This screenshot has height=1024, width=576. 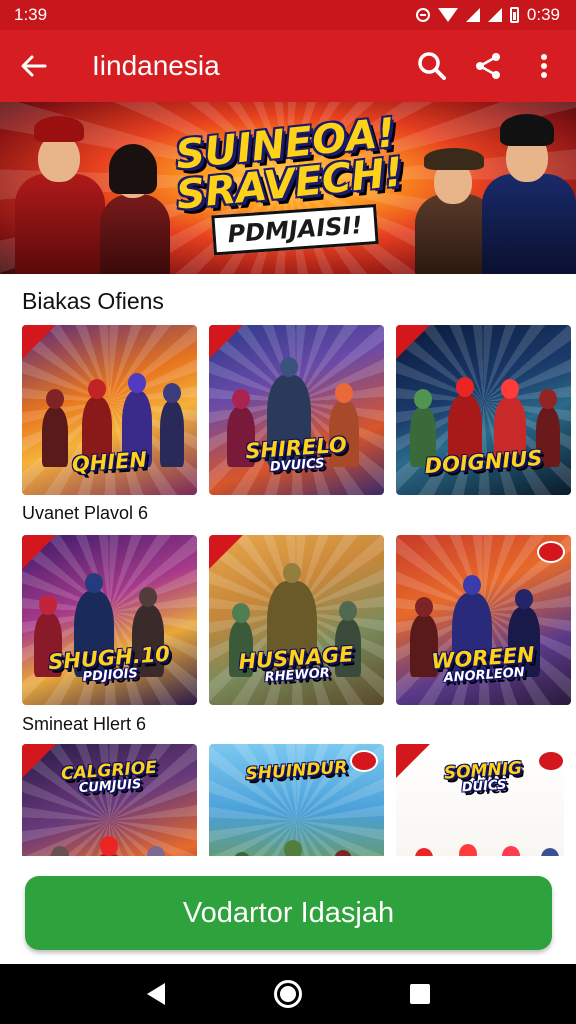 What do you see at coordinates (93, 301) in the screenshot?
I see `section-title-1: Biakas Ofiens` at bounding box center [93, 301].